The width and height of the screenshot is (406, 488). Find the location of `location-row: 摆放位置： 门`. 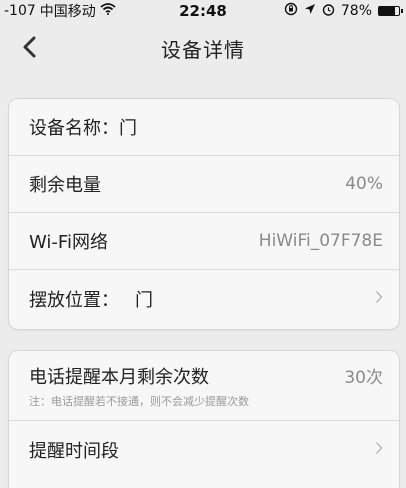

location-row: 摆放位置： 门 is located at coordinates (204, 298).